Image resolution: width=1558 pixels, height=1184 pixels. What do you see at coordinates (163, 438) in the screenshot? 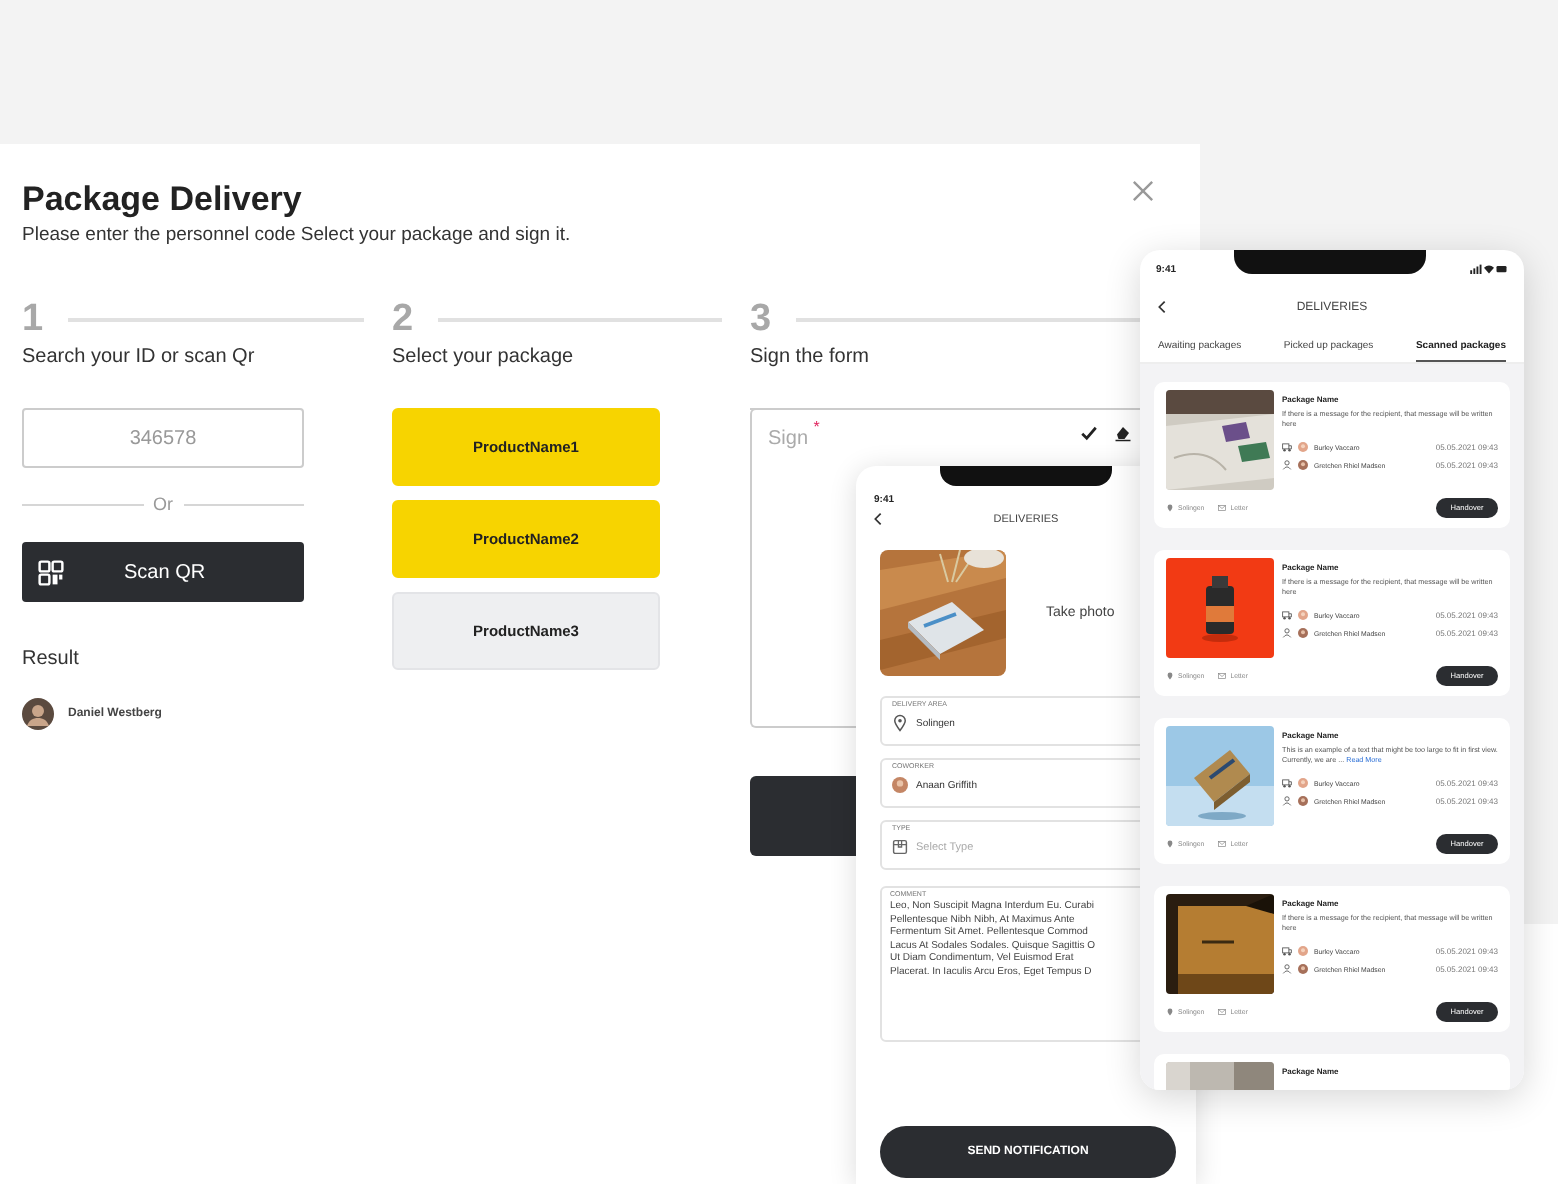
I see `id-field: 346578` at bounding box center [163, 438].